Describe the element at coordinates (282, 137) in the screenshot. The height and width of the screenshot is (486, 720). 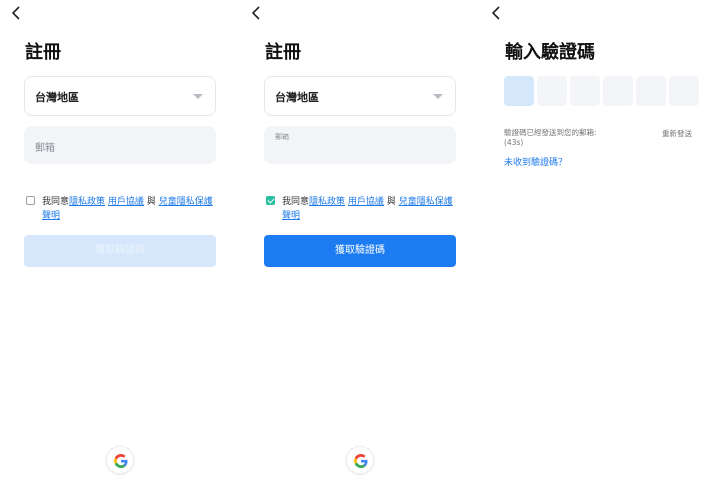
I see `email-floating-label: 郵箱` at that location.